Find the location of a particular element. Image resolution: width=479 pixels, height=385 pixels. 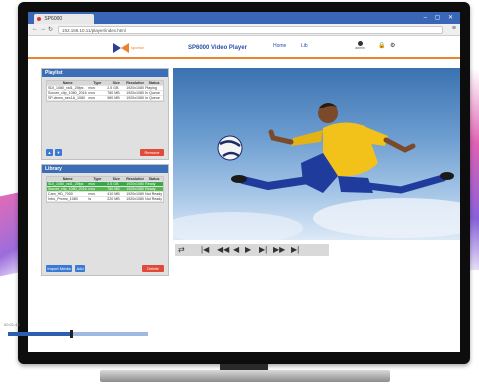

skip-to-end-button: ▶| is located at coordinates (295, 250).